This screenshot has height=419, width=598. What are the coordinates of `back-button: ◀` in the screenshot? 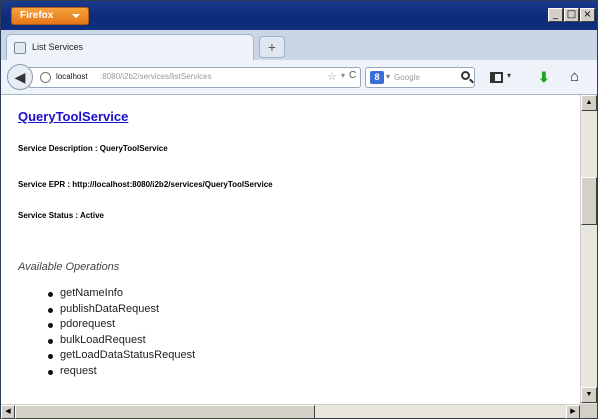 It's located at (20, 77).